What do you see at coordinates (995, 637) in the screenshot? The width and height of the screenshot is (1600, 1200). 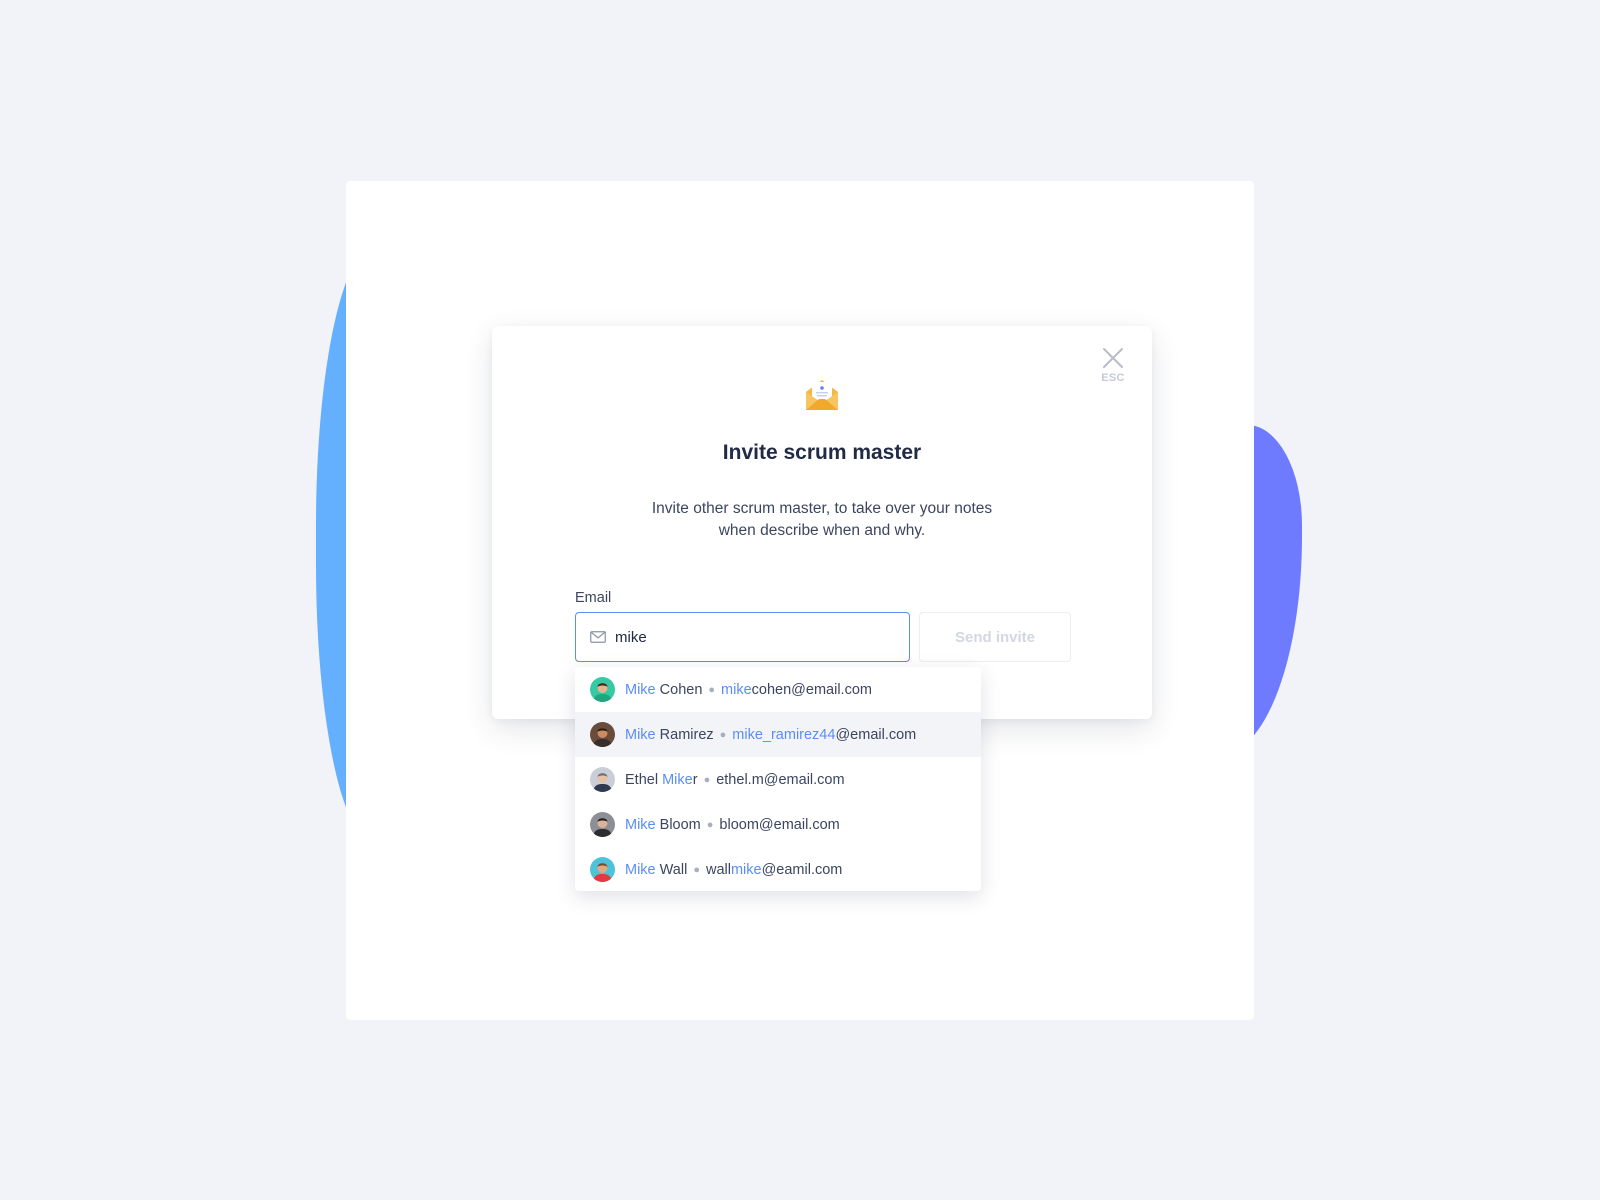 I see `send-invite-button: Send invite` at bounding box center [995, 637].